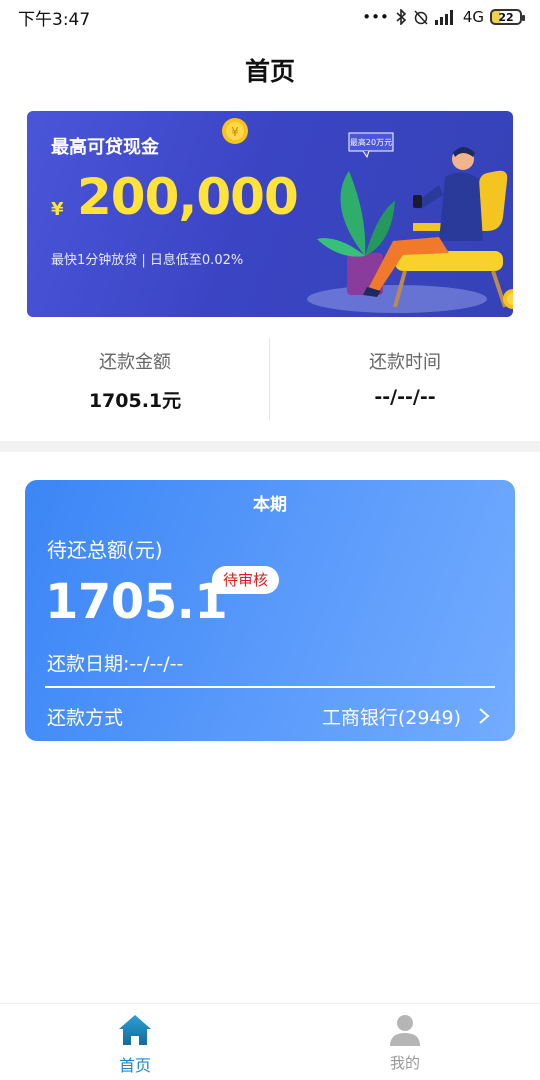  Describe the element at coordinates (473, 17) in the screenshot. I see `network-label: 4G` at that location.